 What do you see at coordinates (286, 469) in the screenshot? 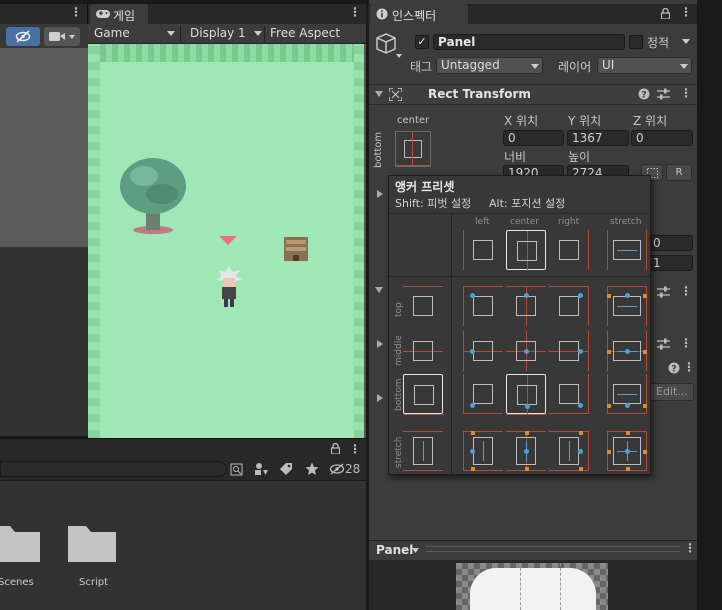
I see `label-tag-icon` at bounding box center [286, 469].